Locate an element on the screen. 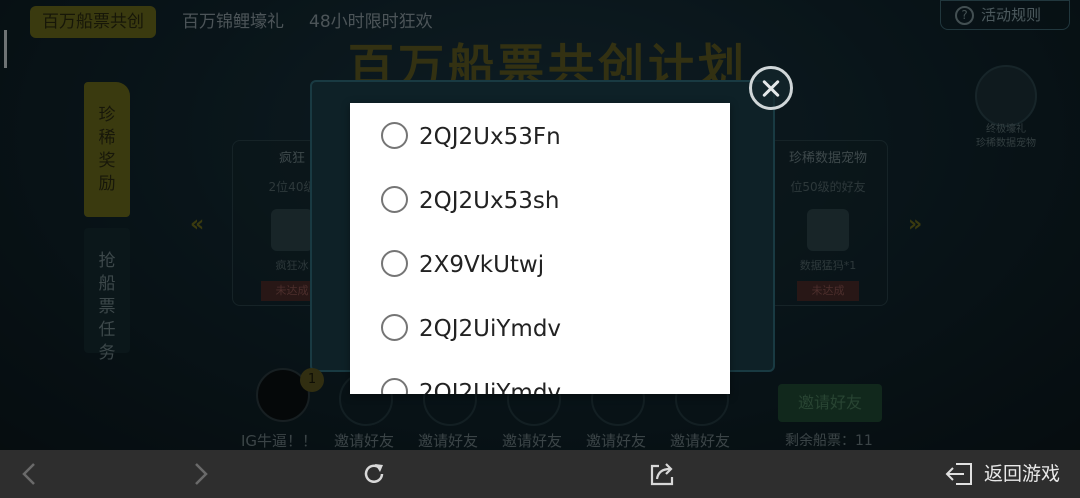  account-option-label: 2QJ2Ux53Fn is located at coordinates (490, 137).